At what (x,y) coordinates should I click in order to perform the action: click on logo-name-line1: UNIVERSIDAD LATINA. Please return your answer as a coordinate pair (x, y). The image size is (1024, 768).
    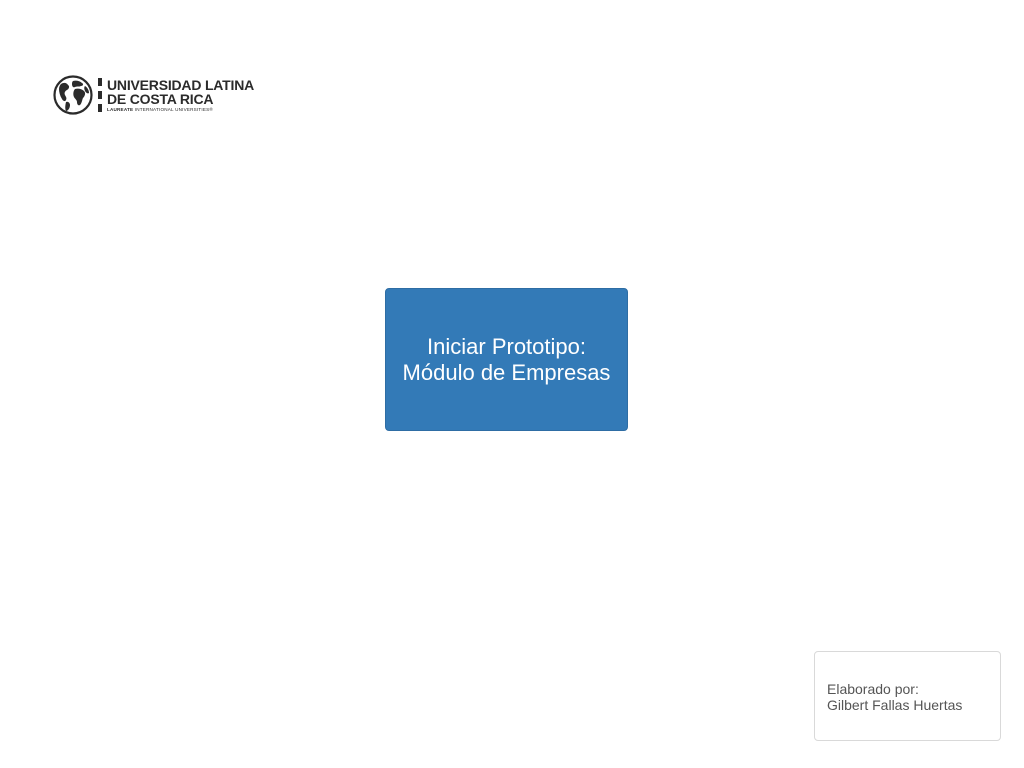
    Looking at the image, I should click on (181, 84).